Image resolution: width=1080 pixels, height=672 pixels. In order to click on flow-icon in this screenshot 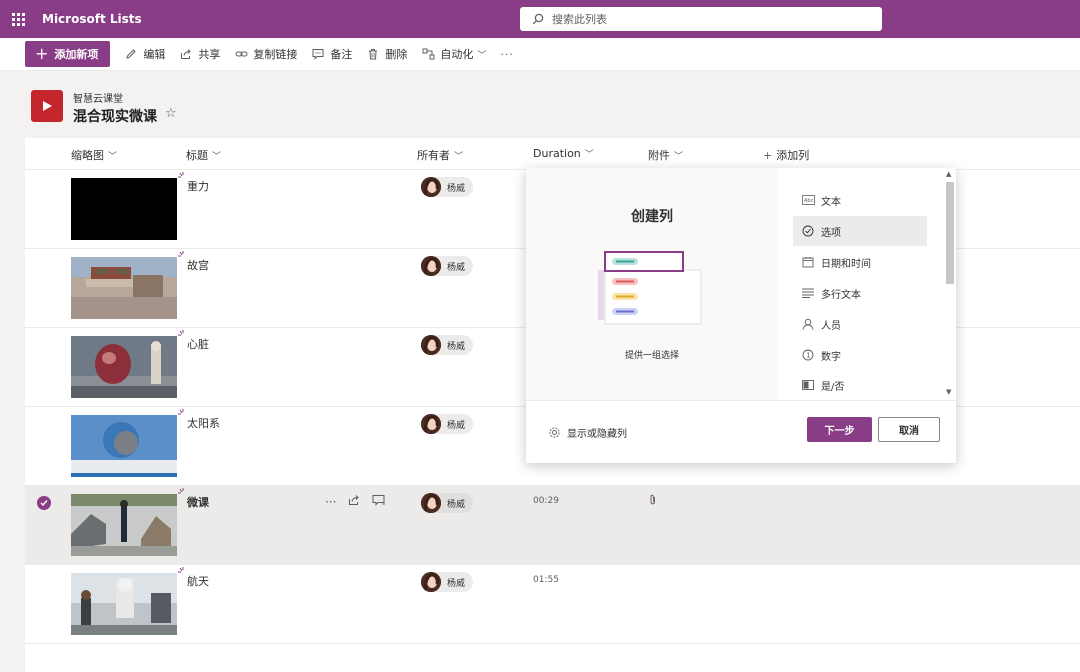, I will do `click(428, 54)`.